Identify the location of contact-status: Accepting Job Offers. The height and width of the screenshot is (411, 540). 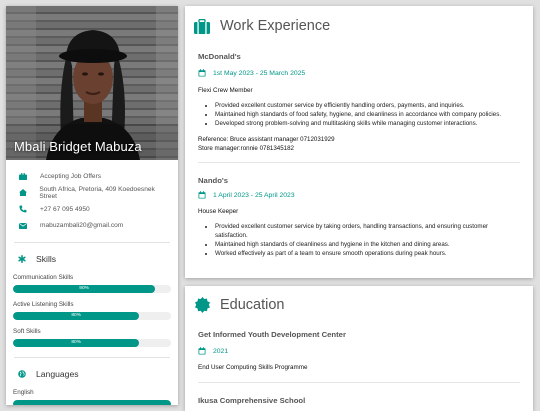
(92, 176).